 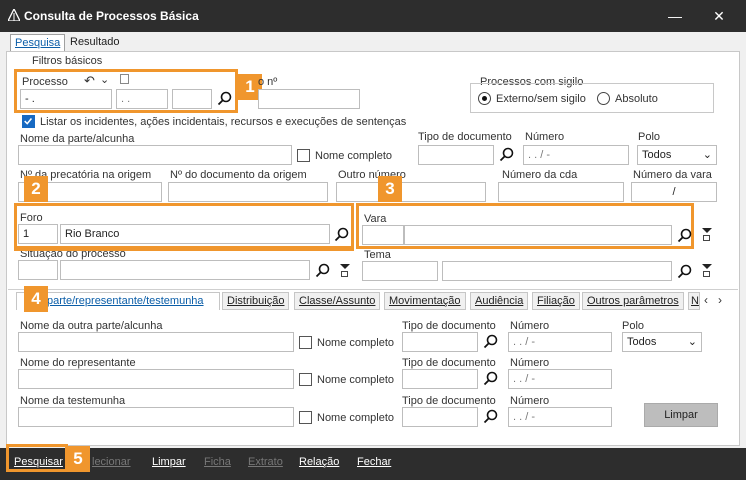 What do you see at coordinates (77, 139) in the screenshot?
I see `nome-parte-label: Nome da parte/alcunha` at bounding box center [77, 139].